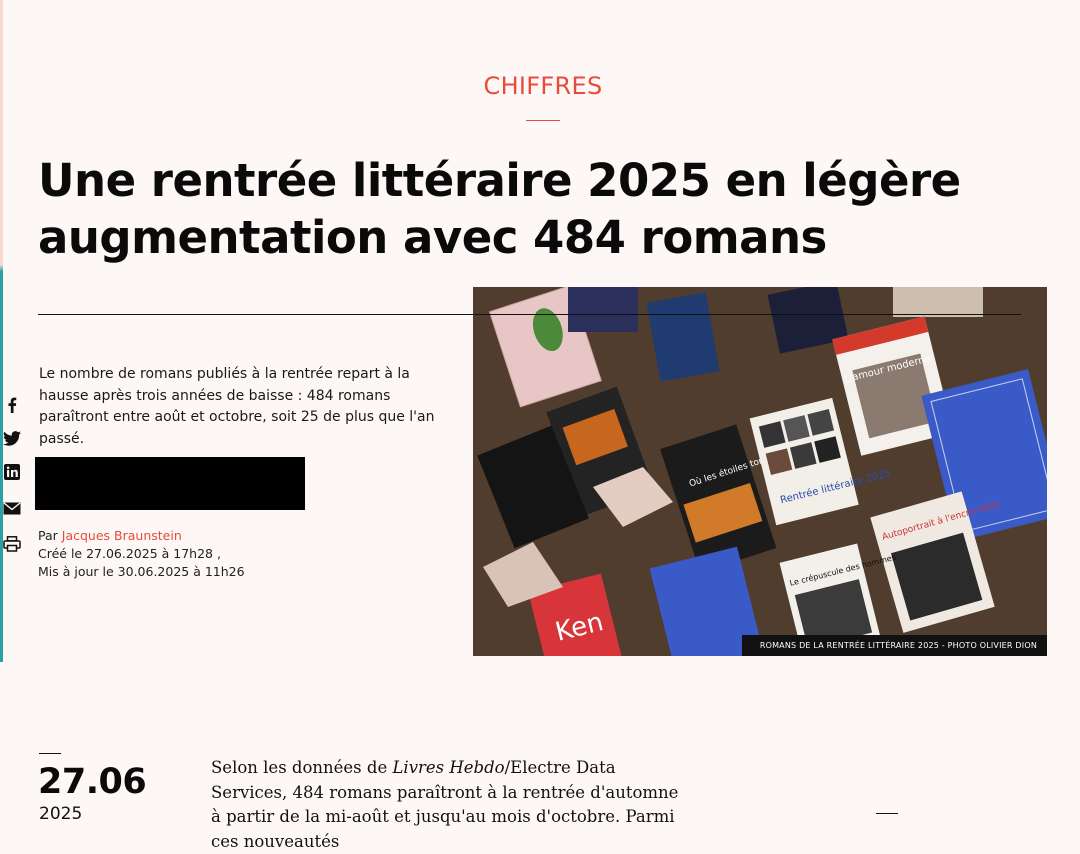  I want to click on date-divider, so click(50, 753).